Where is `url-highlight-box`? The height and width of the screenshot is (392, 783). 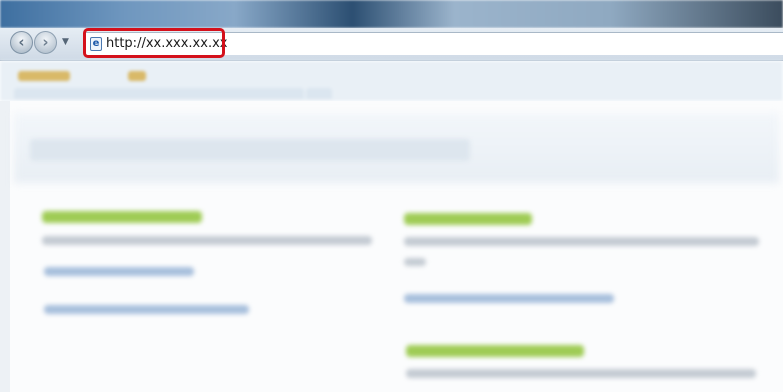 url-highlight-box is located at coordinates (154, 43).